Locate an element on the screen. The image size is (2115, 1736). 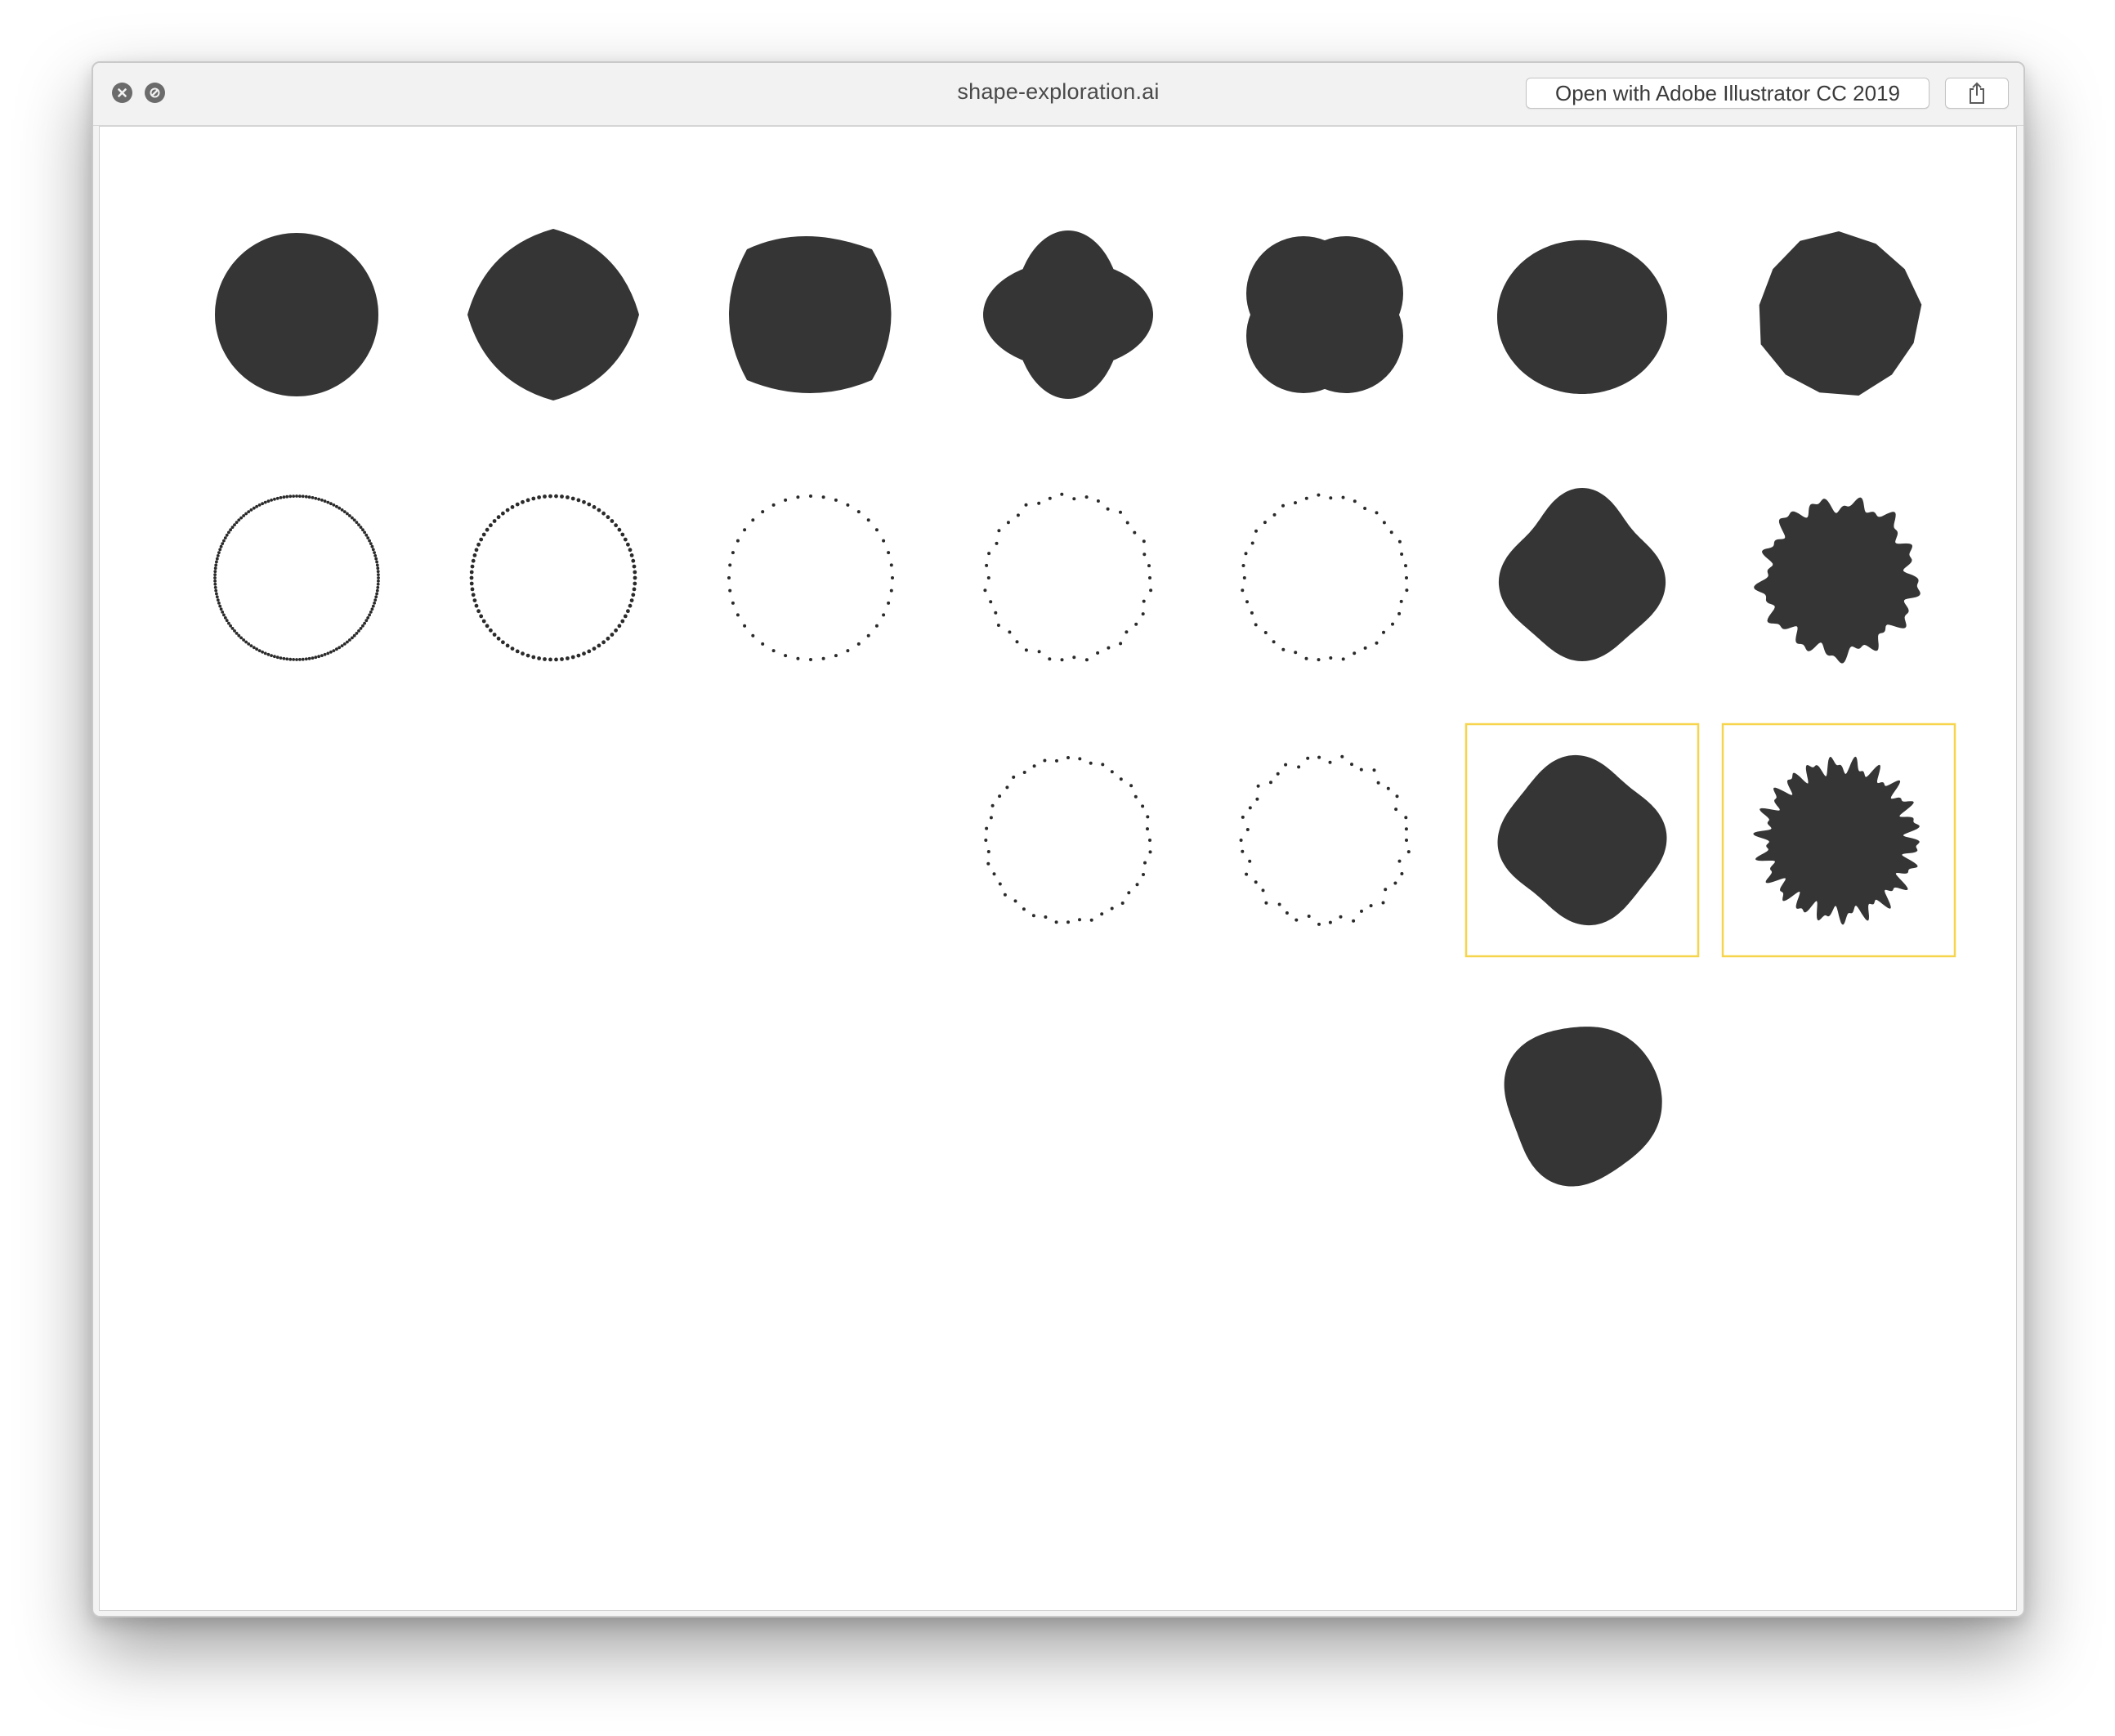
shape-petal-horizontal is located at coordinates (1068, 315).